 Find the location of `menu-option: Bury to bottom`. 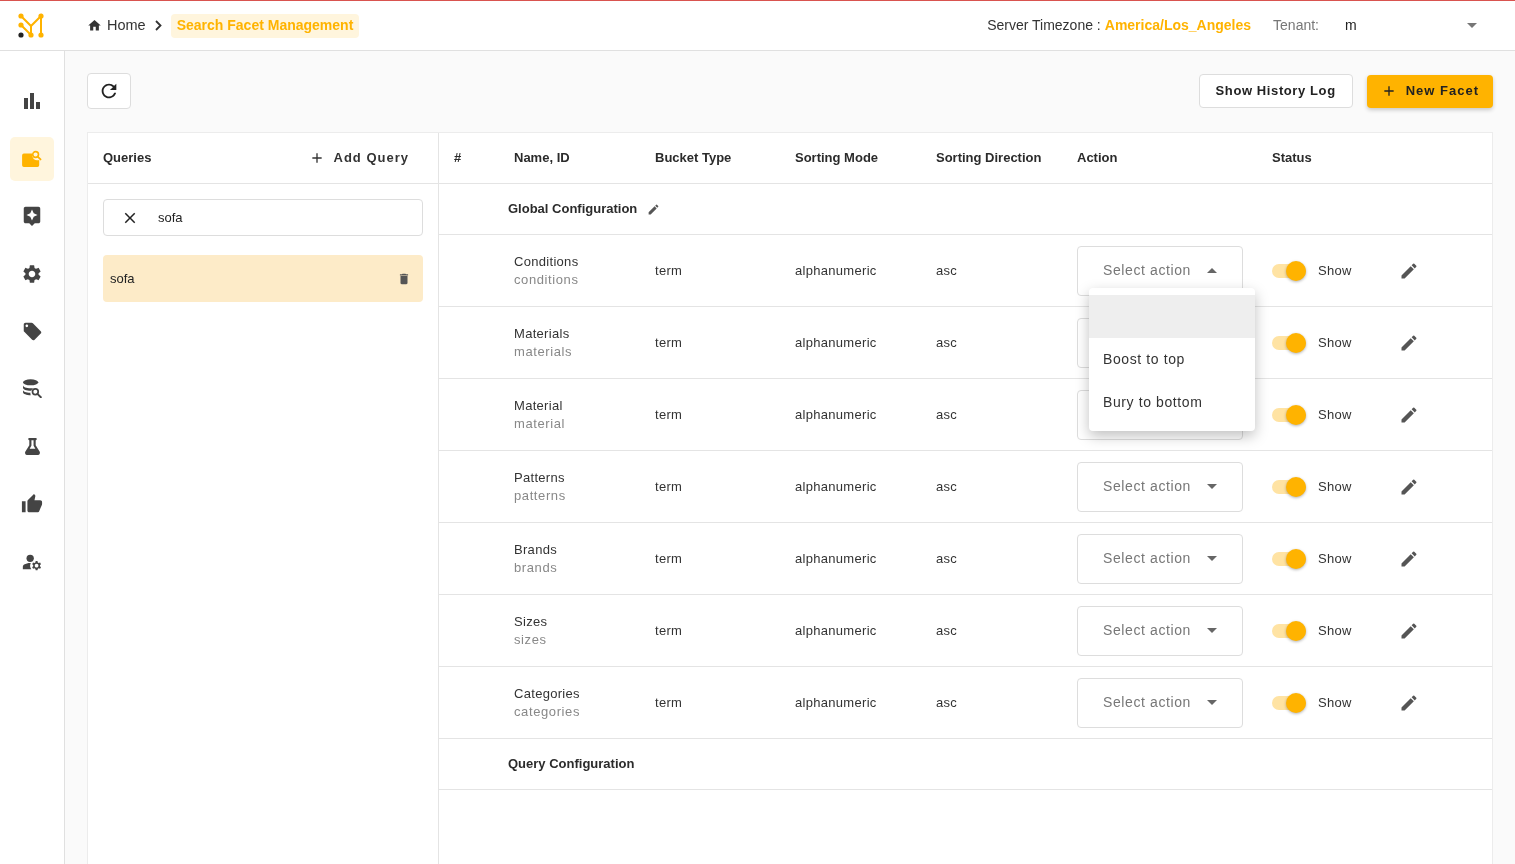

menu-option: Bury to bottom is located at coordinates (1172, 402).